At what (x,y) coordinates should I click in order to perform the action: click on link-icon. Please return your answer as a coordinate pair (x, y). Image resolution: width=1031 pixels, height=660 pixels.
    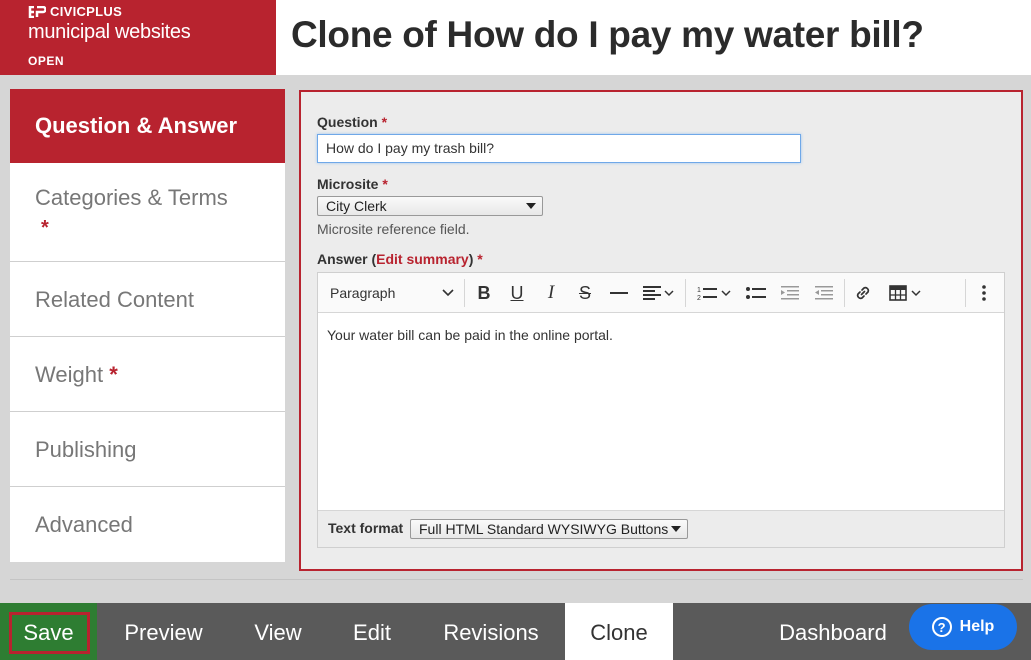
    Looking at the image, I should click on (863, 293).